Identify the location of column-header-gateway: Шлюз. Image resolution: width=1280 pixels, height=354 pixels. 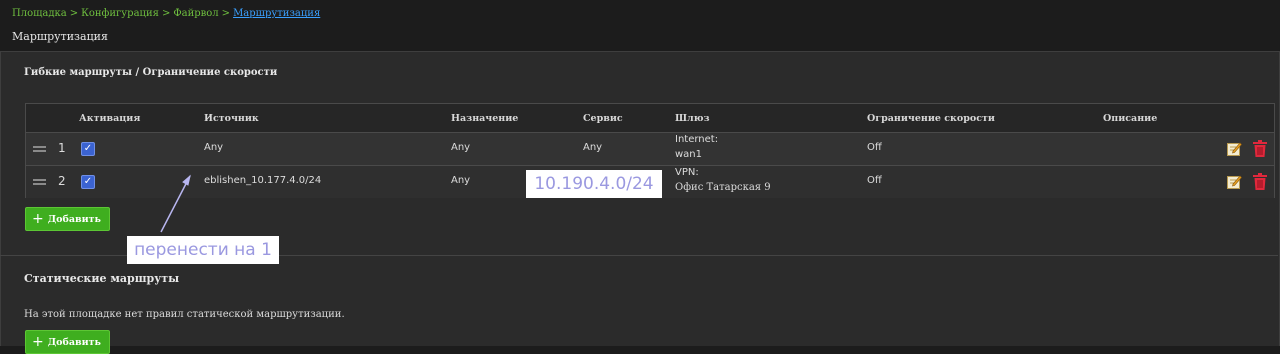
(692, 118).